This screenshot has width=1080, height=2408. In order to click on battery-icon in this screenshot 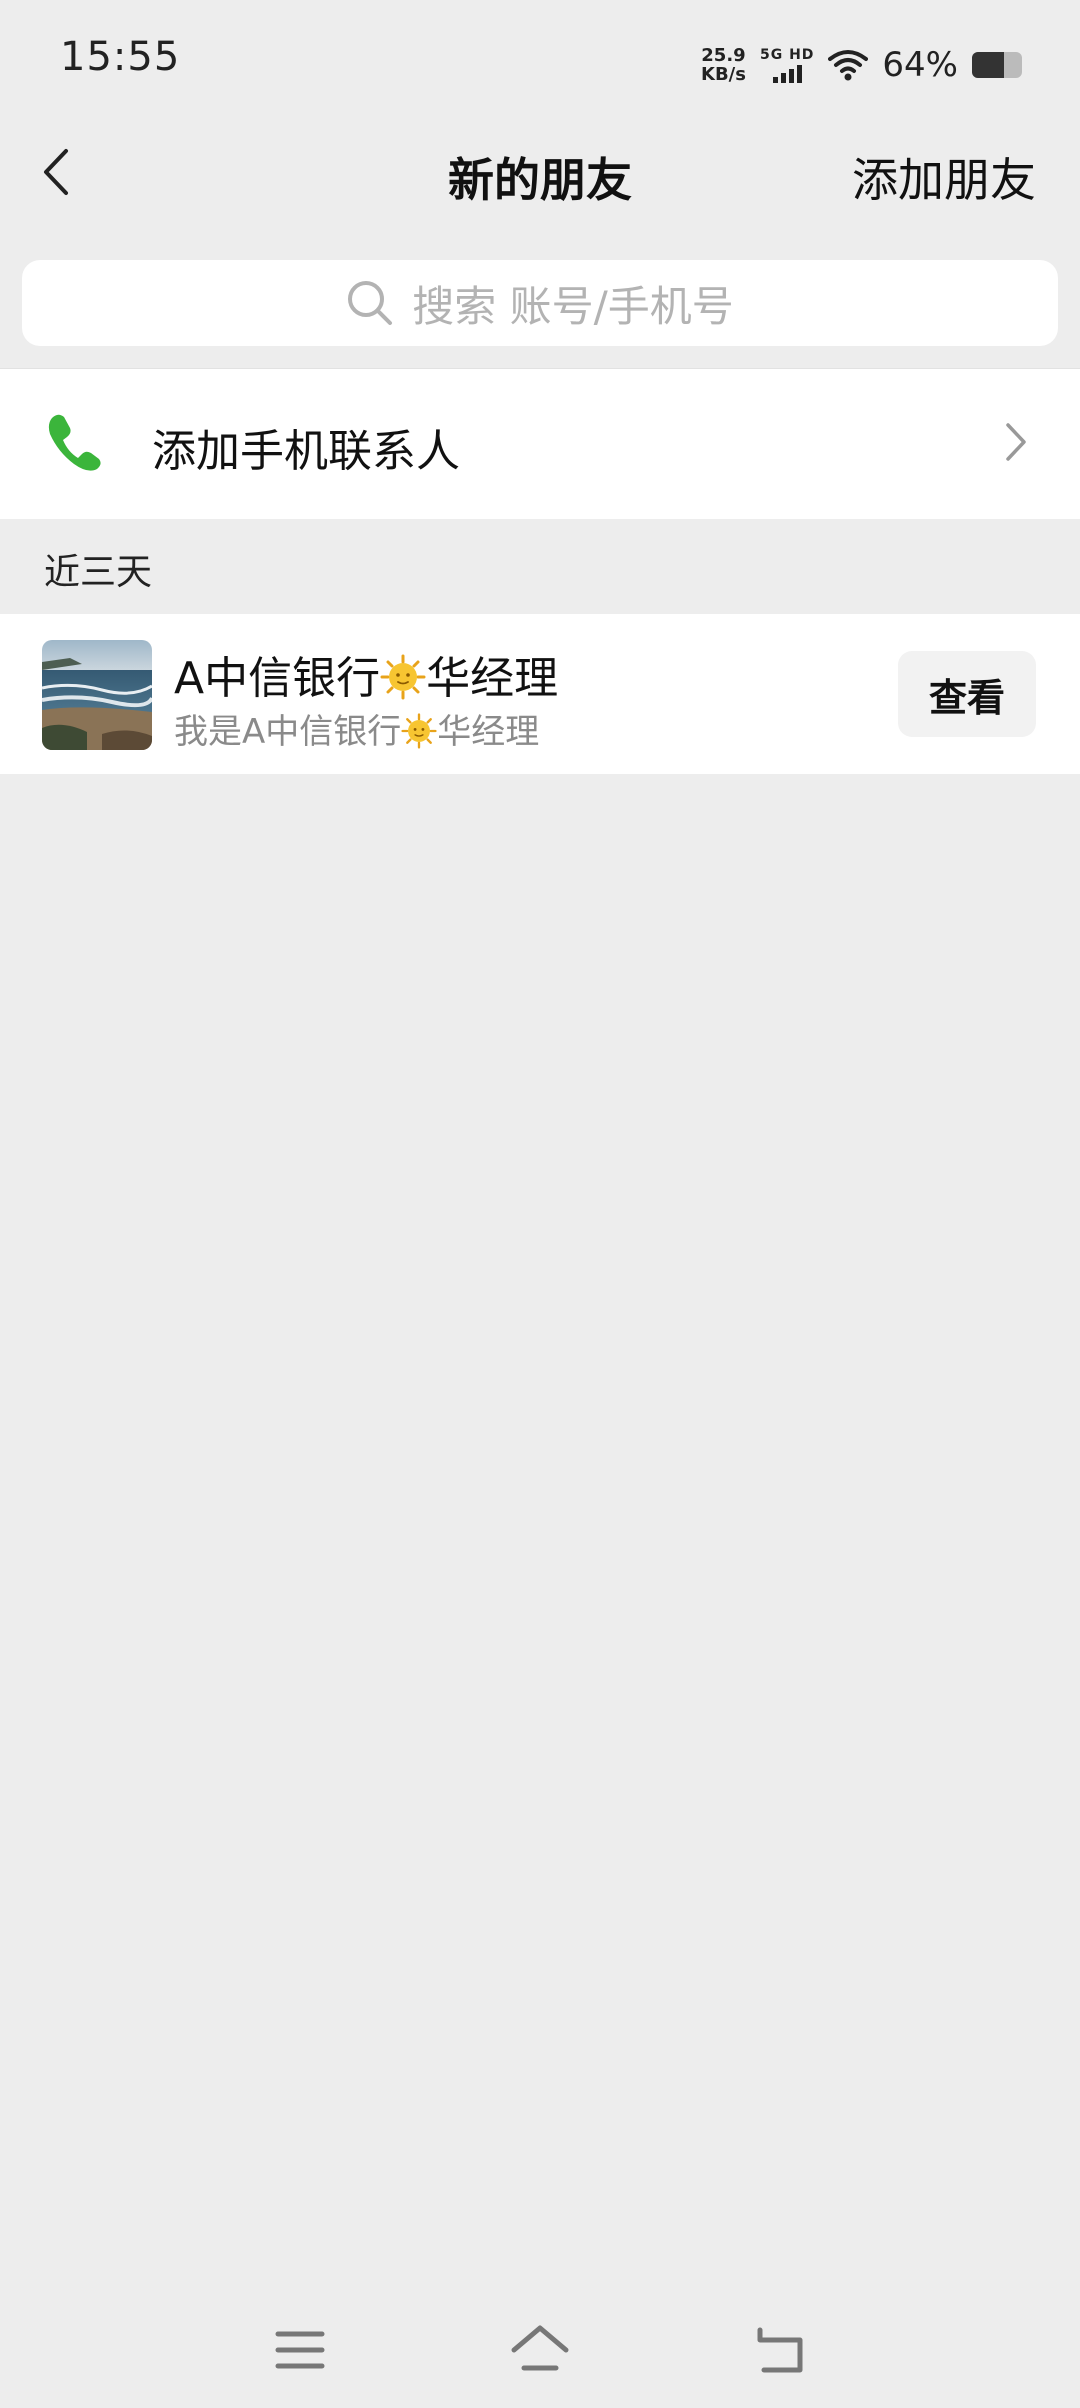, I will do `click(997, 65)`.